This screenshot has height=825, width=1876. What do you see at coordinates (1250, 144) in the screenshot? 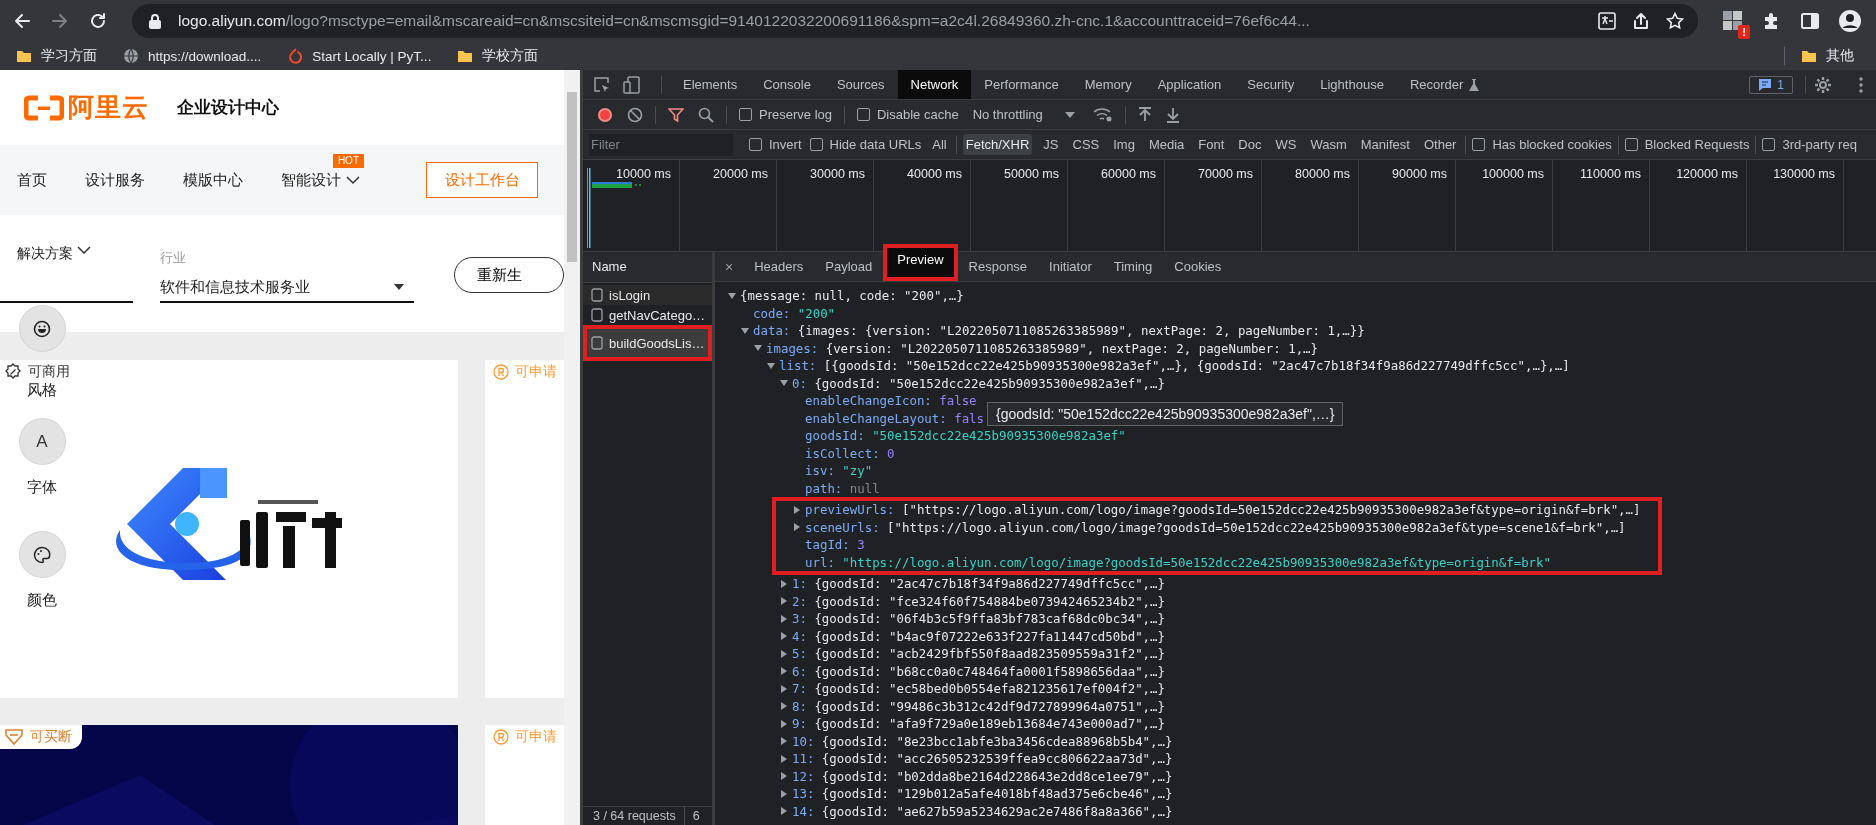
I see `type-filter: Doc` at bounding box center [1250, 144].